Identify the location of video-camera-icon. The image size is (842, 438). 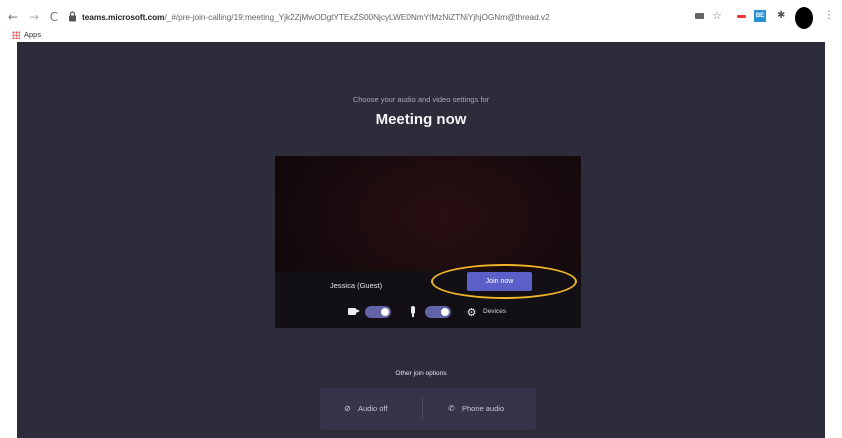
(354, 311).